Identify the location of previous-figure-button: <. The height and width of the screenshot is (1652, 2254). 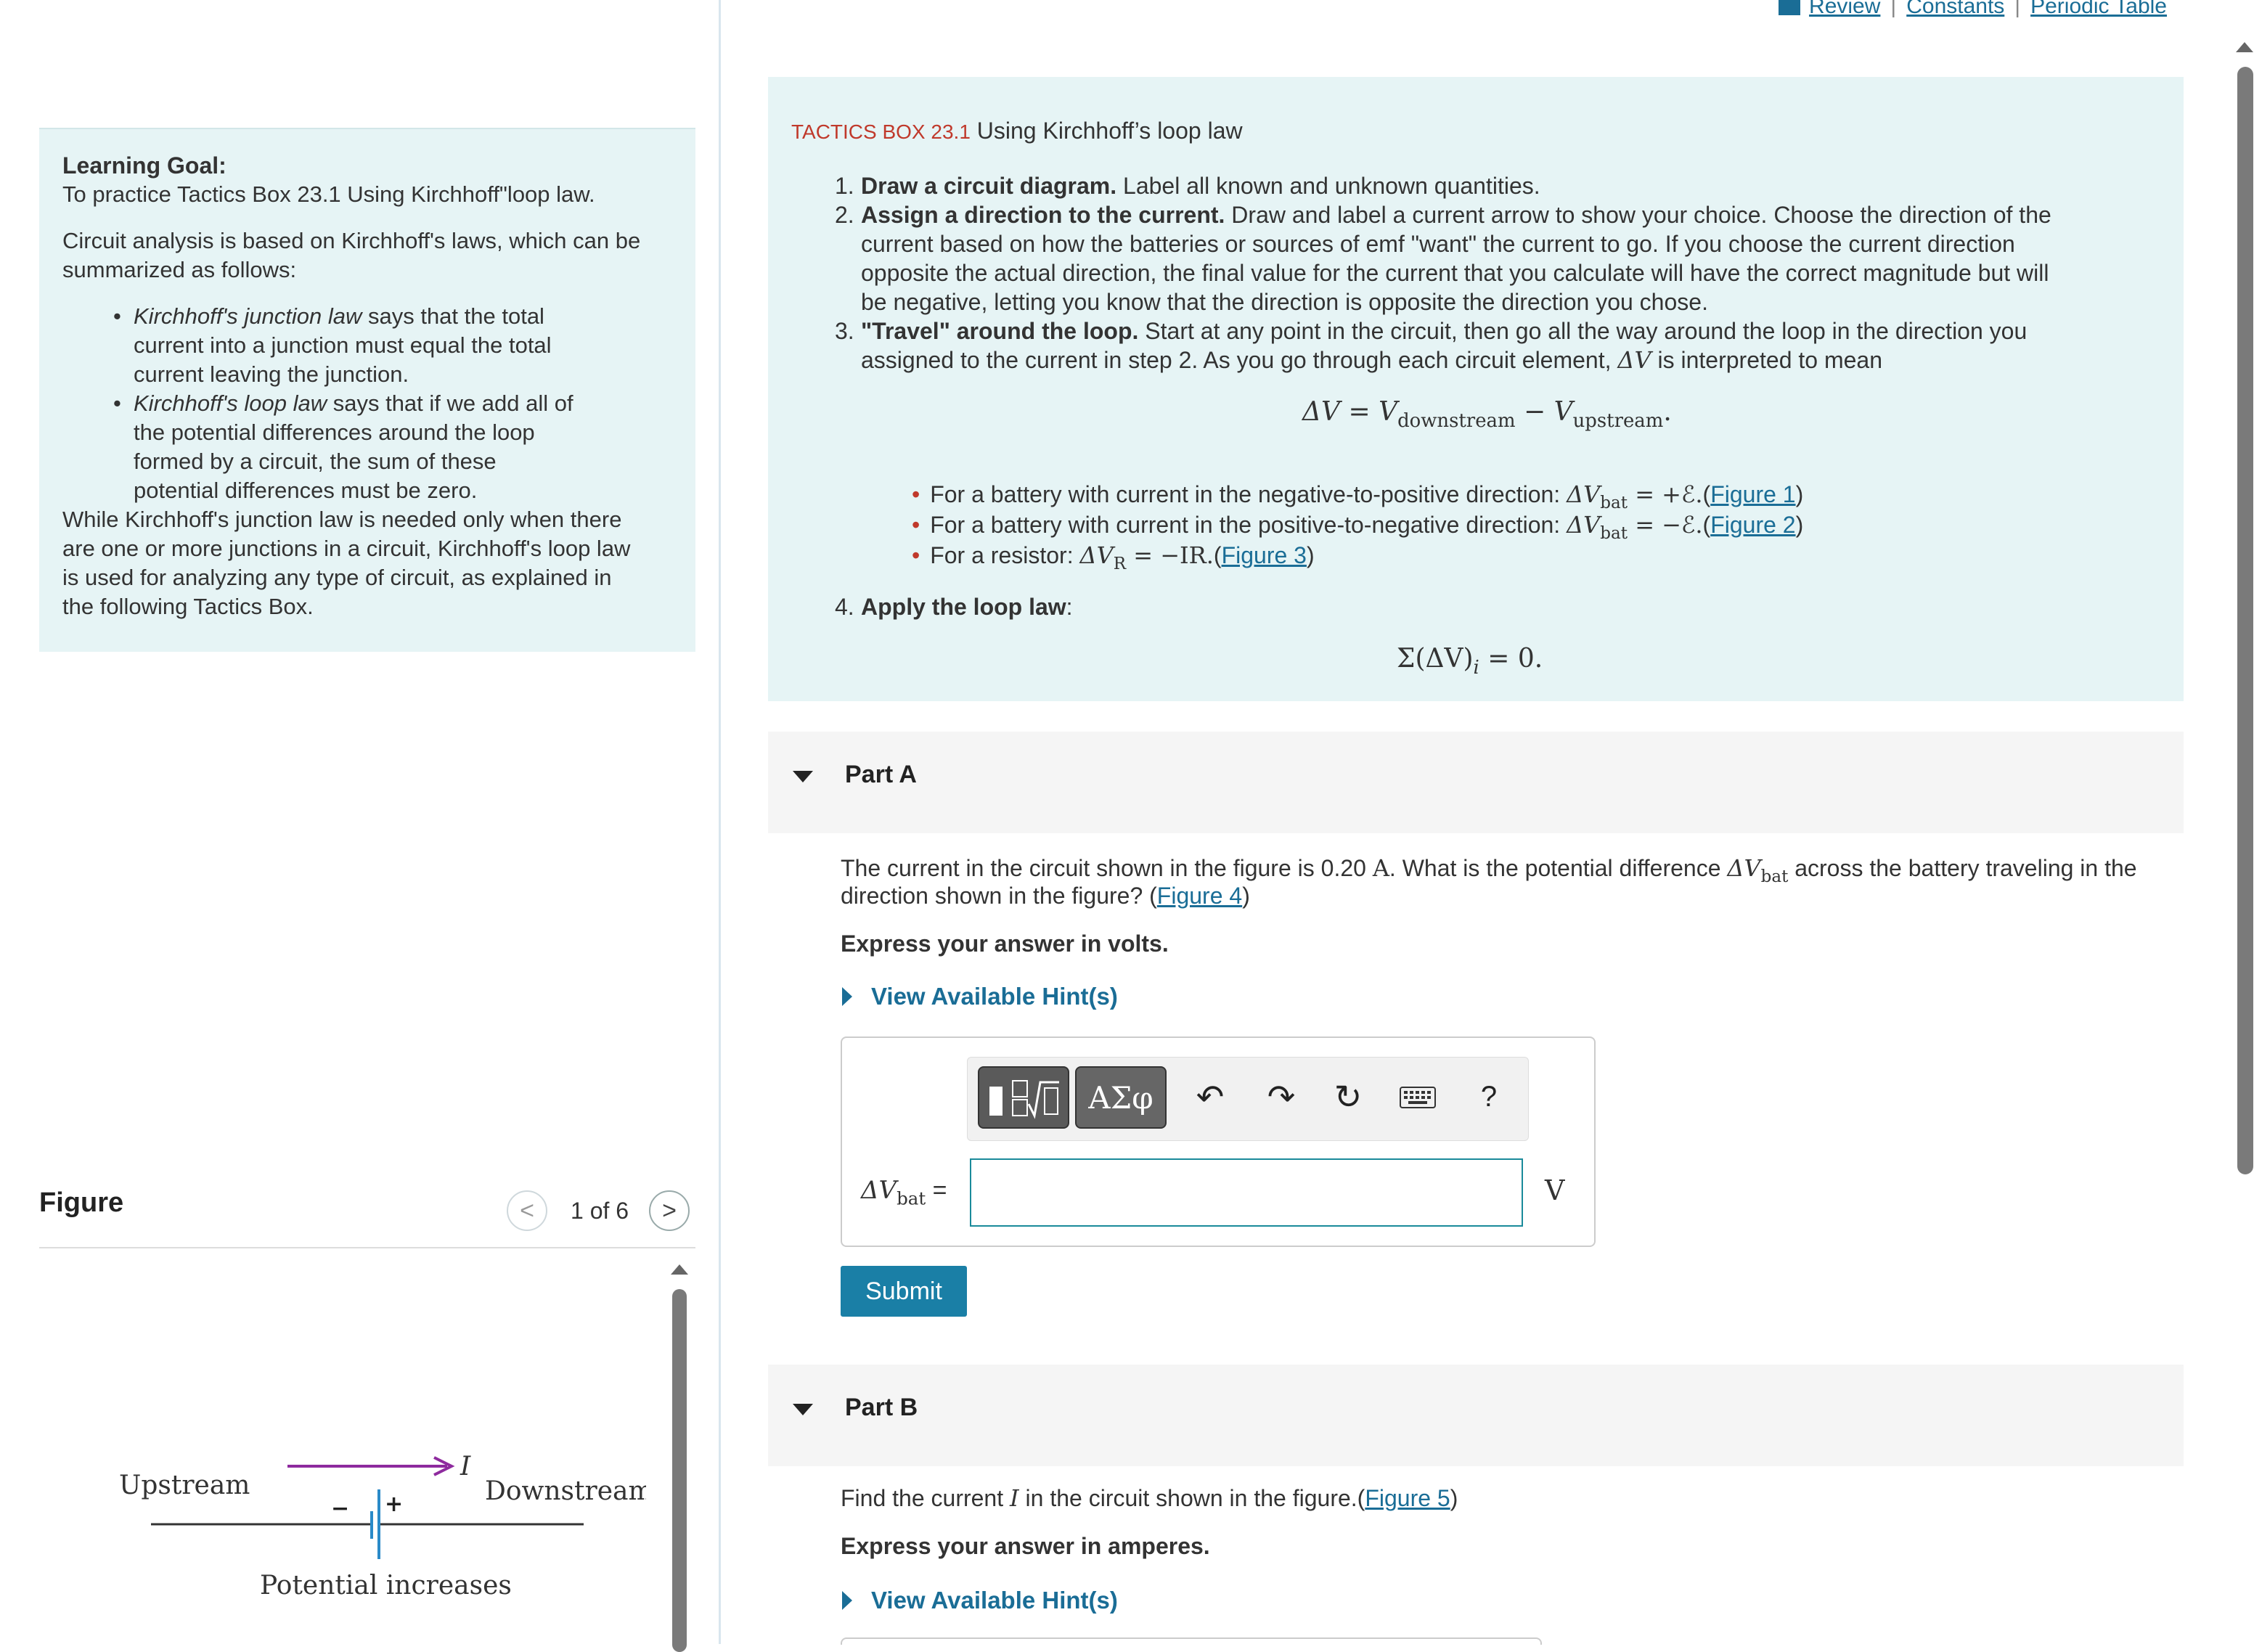
(527, 1210).